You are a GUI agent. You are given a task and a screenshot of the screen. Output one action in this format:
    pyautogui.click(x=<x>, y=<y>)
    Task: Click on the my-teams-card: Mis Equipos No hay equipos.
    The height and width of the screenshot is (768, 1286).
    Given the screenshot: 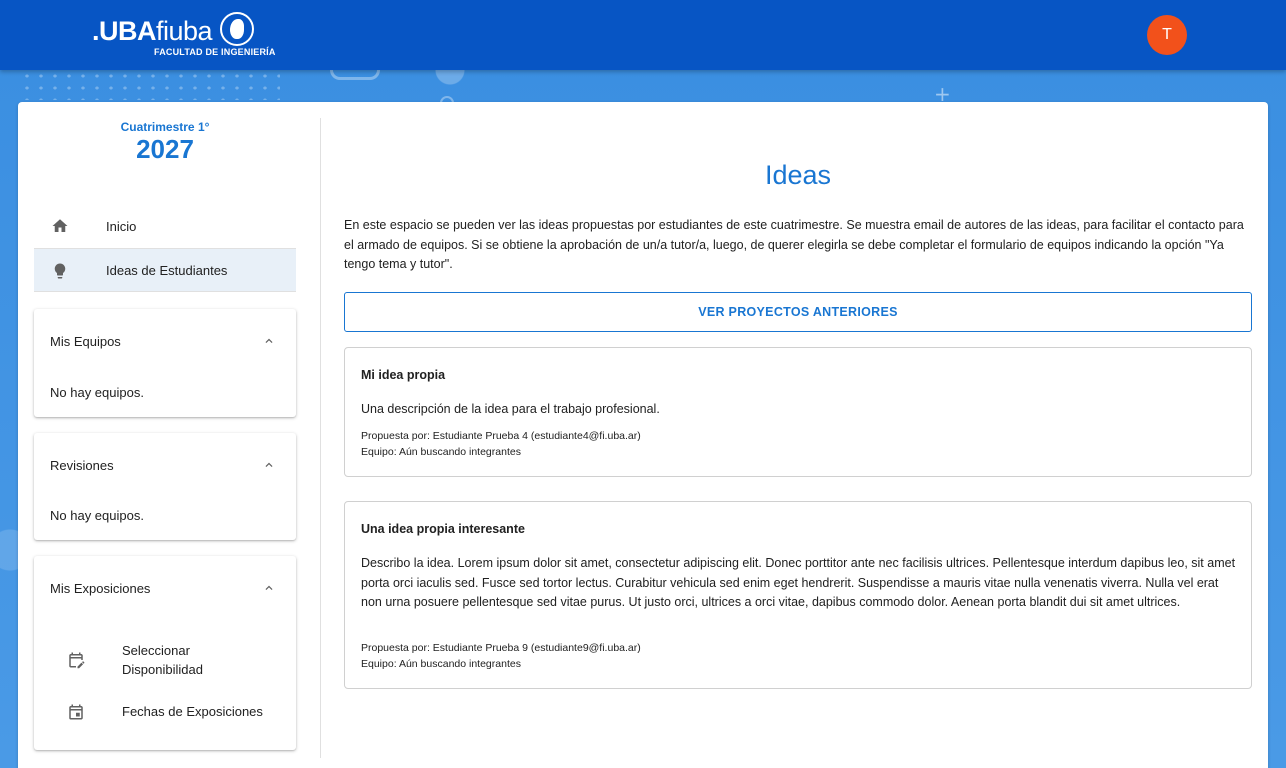 What is the action you would take?
    pyautogui.click(x=165, y=363)
    